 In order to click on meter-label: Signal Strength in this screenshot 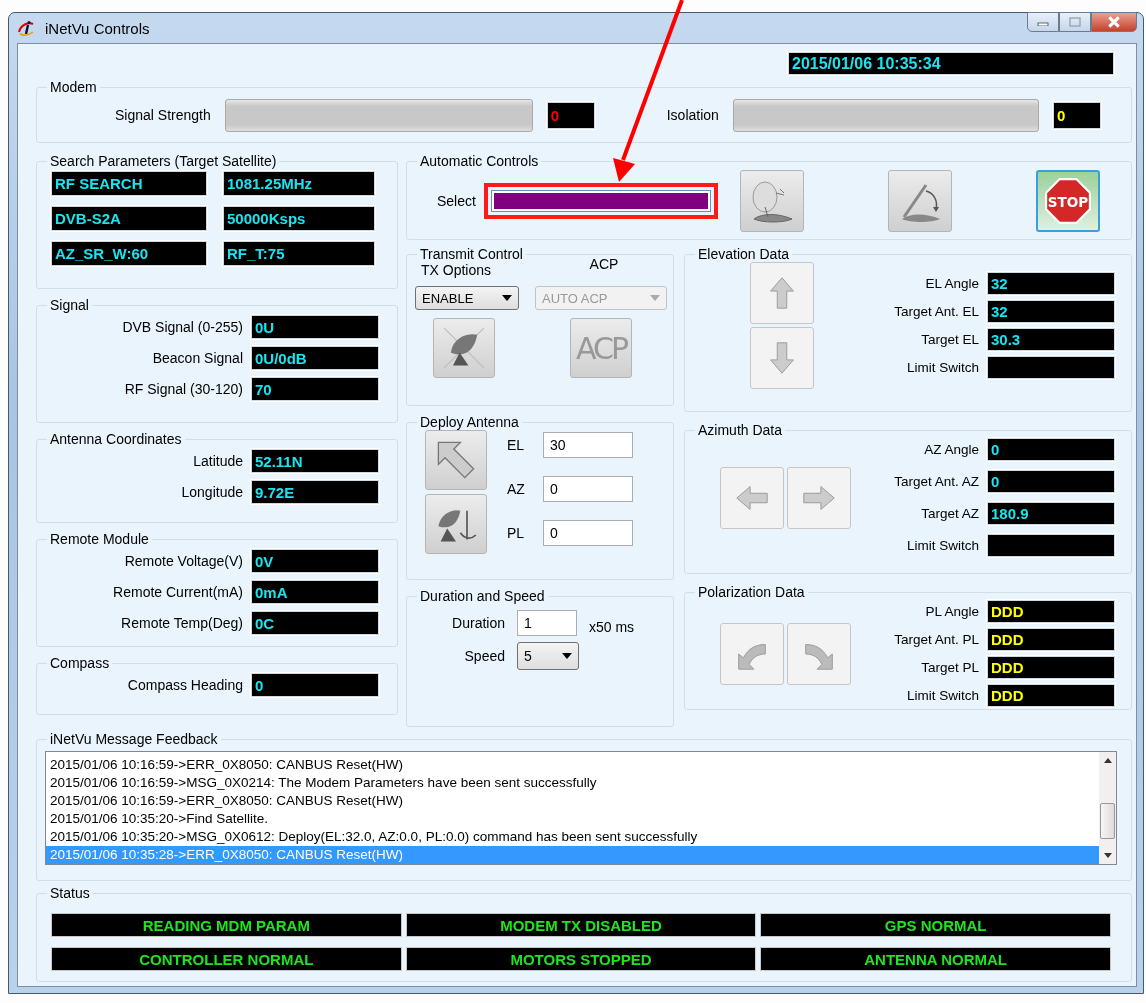, I will do `click(163, 115)`.